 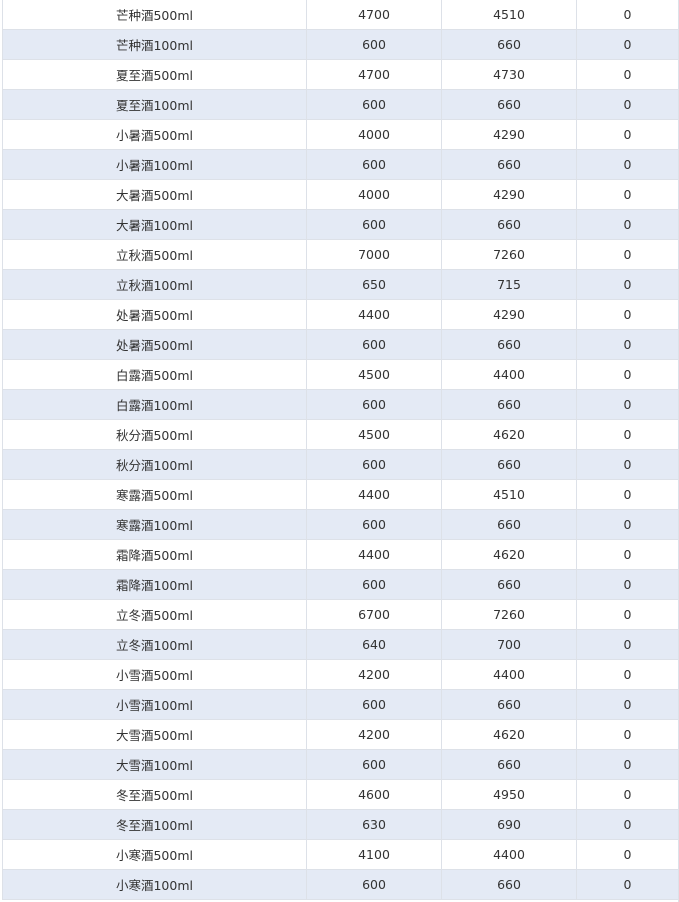 What do you see at coordinates (154, 404) in the screenshot?
I see `product-name-cell: 白露酒100ml` at bounding box center [154, 404].